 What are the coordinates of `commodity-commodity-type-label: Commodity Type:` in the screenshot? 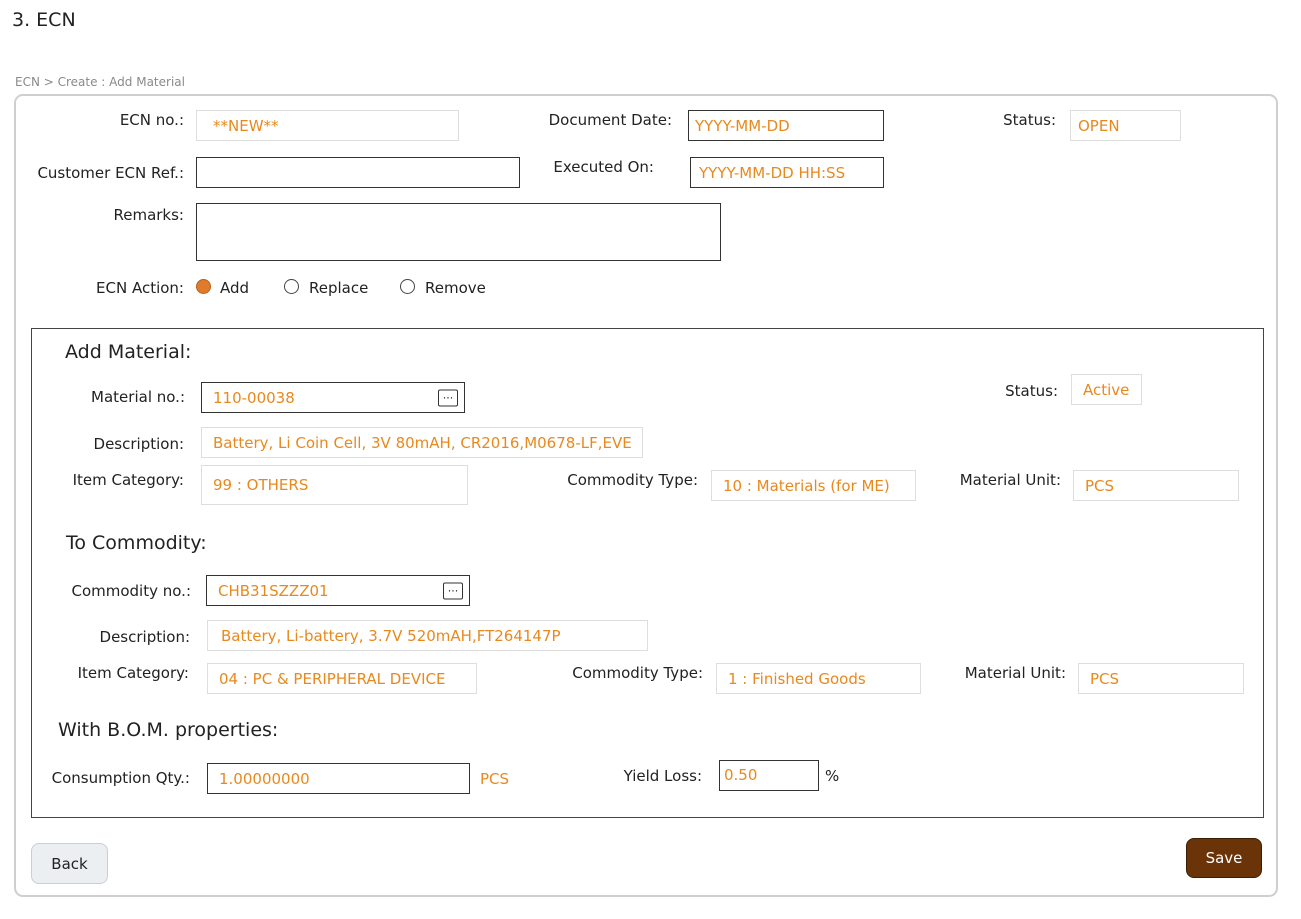 It's located at (637, 673).